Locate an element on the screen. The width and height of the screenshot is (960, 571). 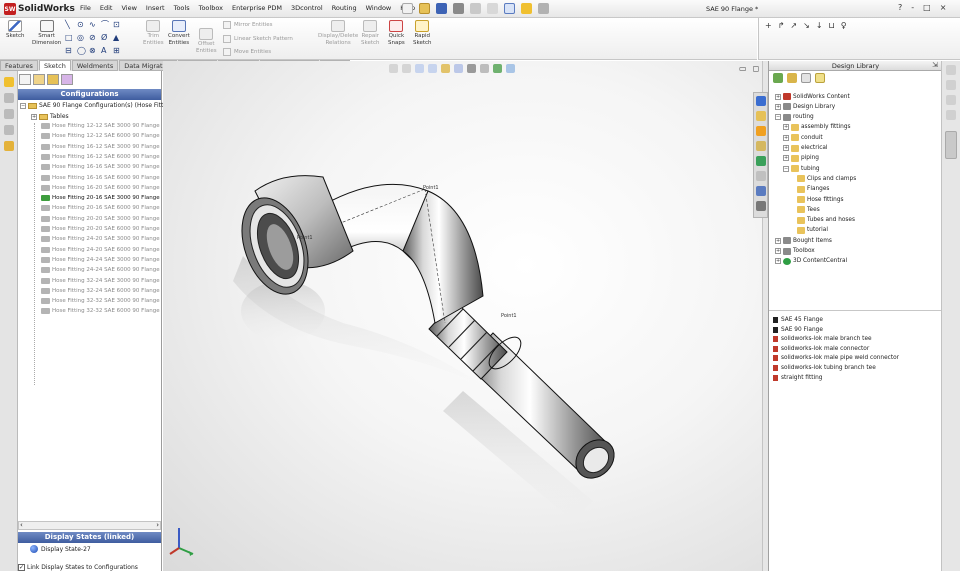
route-properties-icon is located at coordinates (951, 85).